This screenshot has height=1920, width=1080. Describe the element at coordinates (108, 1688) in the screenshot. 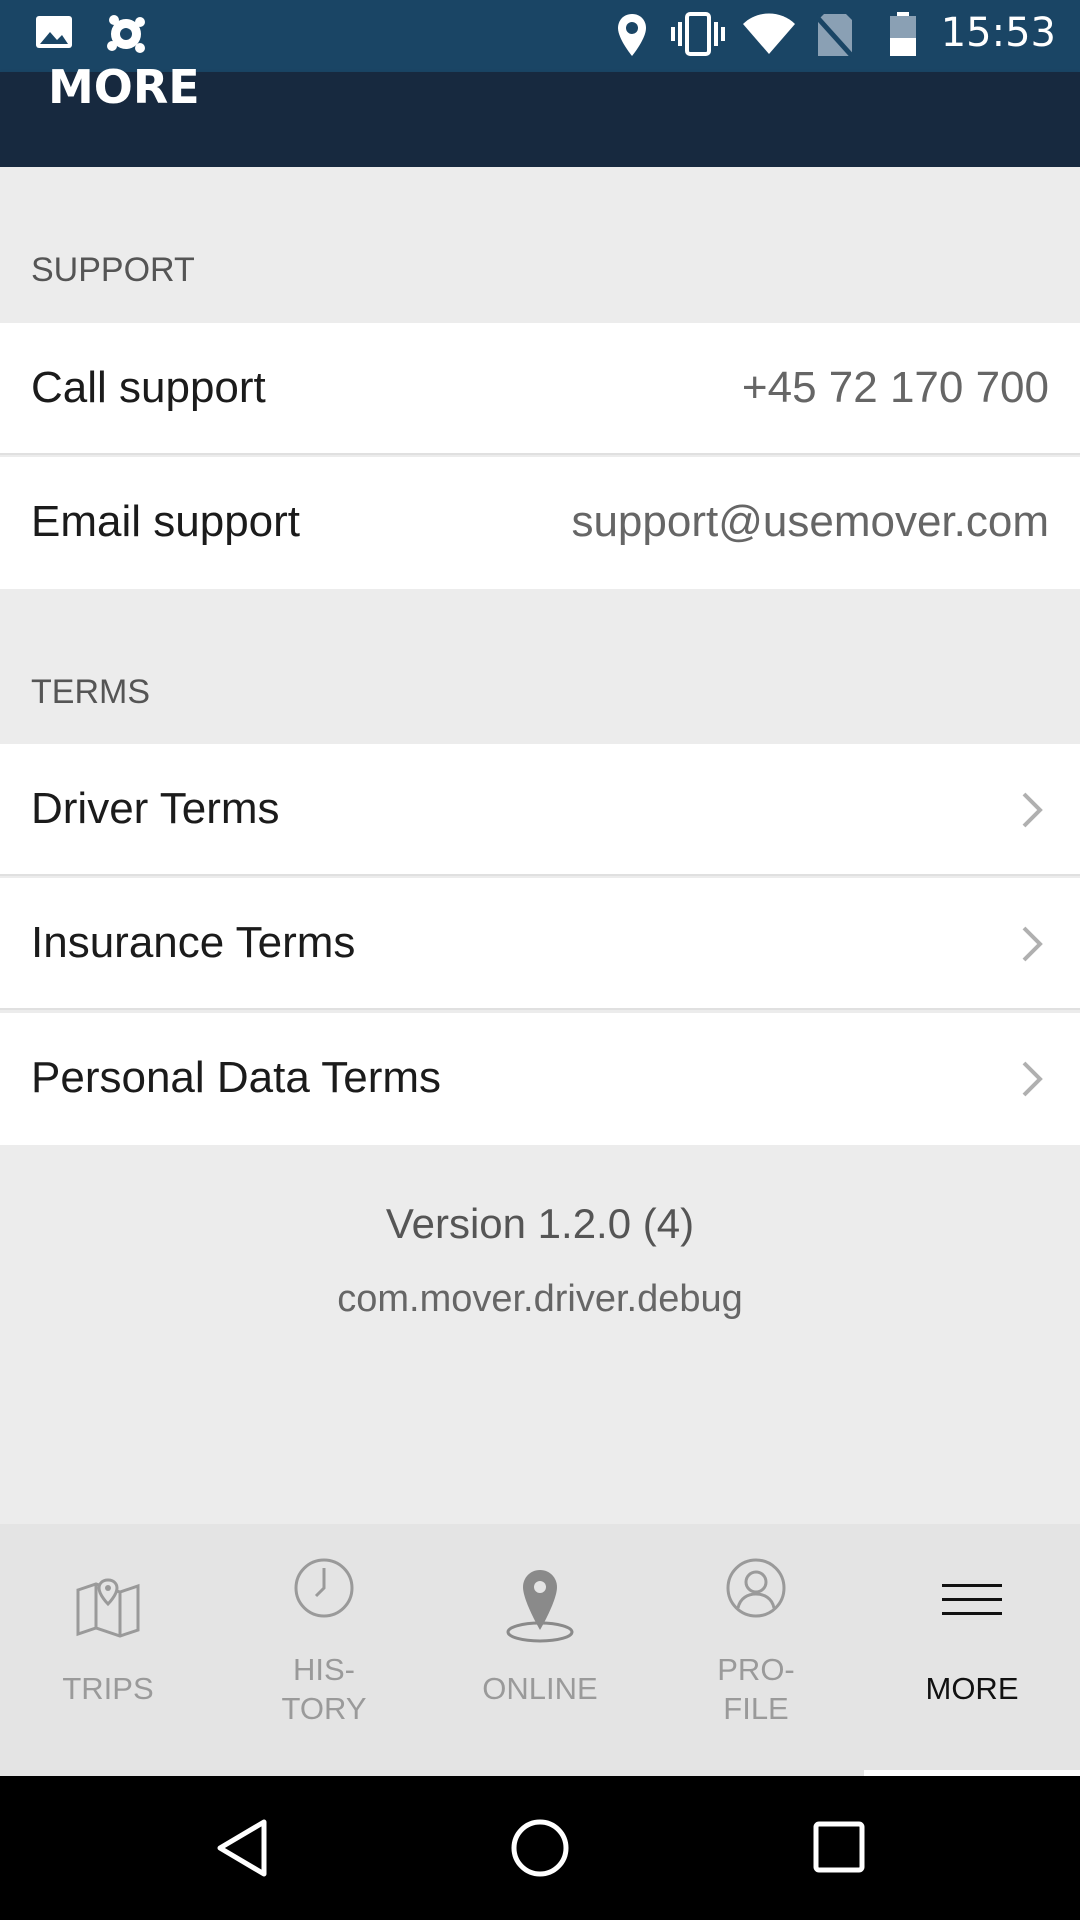

I see `nav-label-trips: TRIPS` at that location.